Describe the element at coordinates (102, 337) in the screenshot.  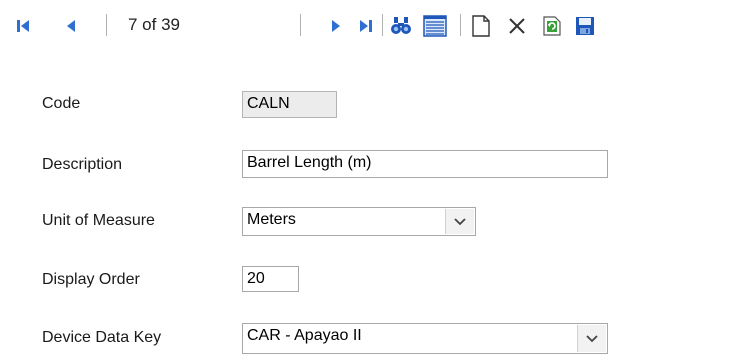
I see `device-data-key-label: Device Data Key` at that location.